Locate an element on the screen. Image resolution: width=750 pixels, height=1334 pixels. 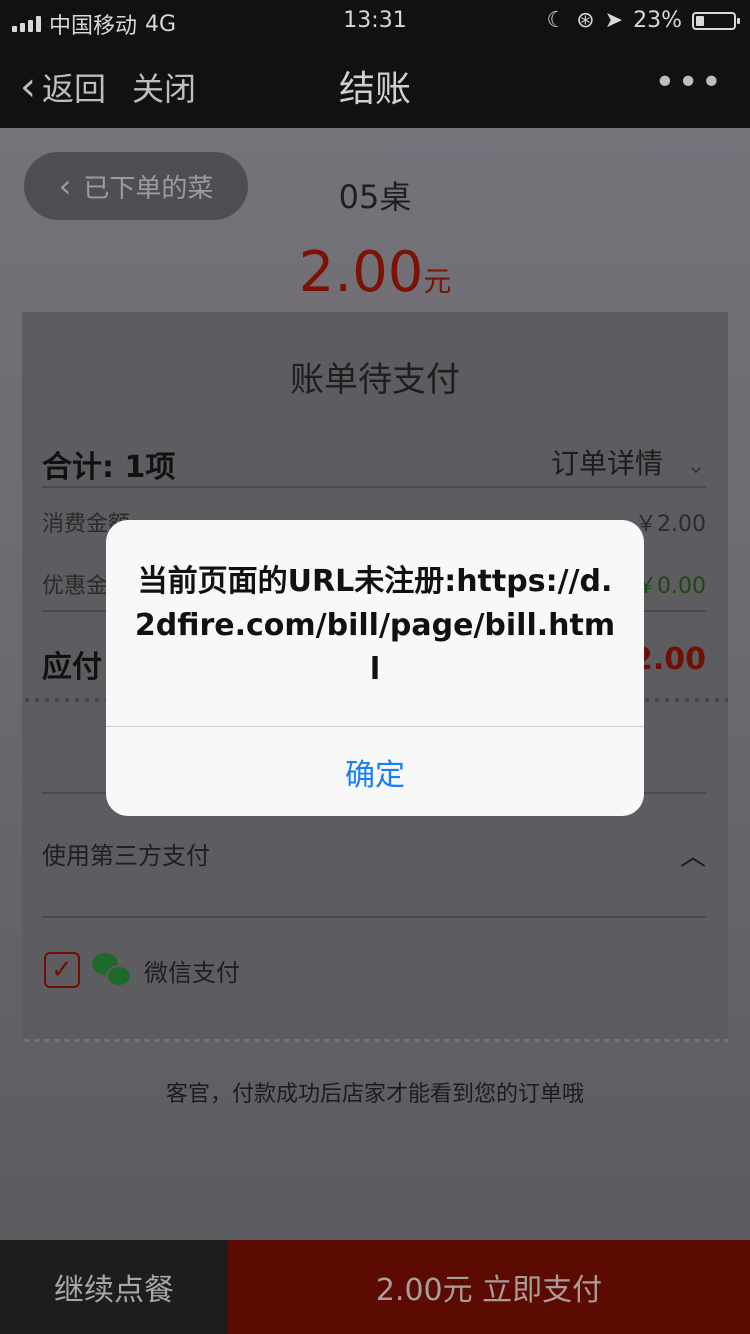
more-button: ••• is located at coordinates (689, 82).